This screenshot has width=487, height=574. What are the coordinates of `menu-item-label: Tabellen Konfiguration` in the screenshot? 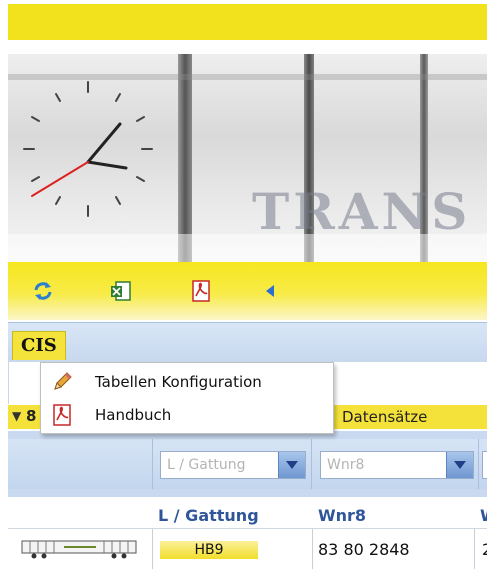 It's located at (178, 382).